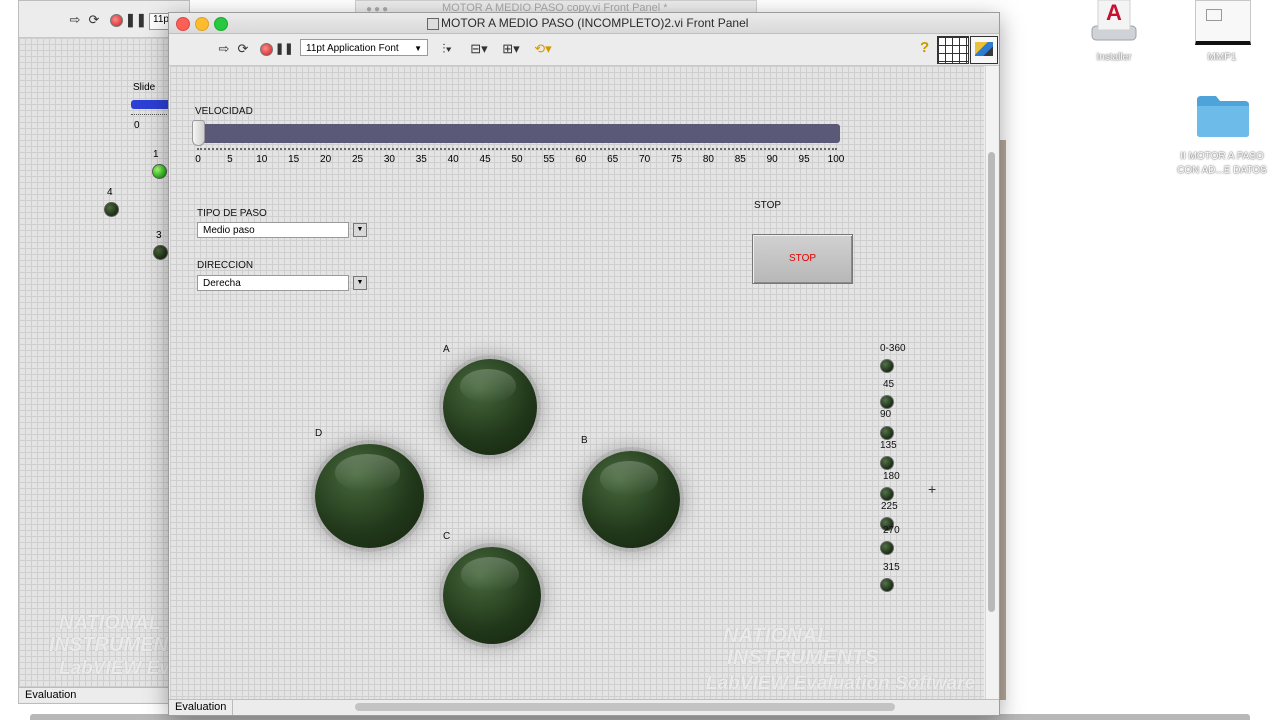  I want to click on reorder-icon: ⟲▾, so click(543, 49).